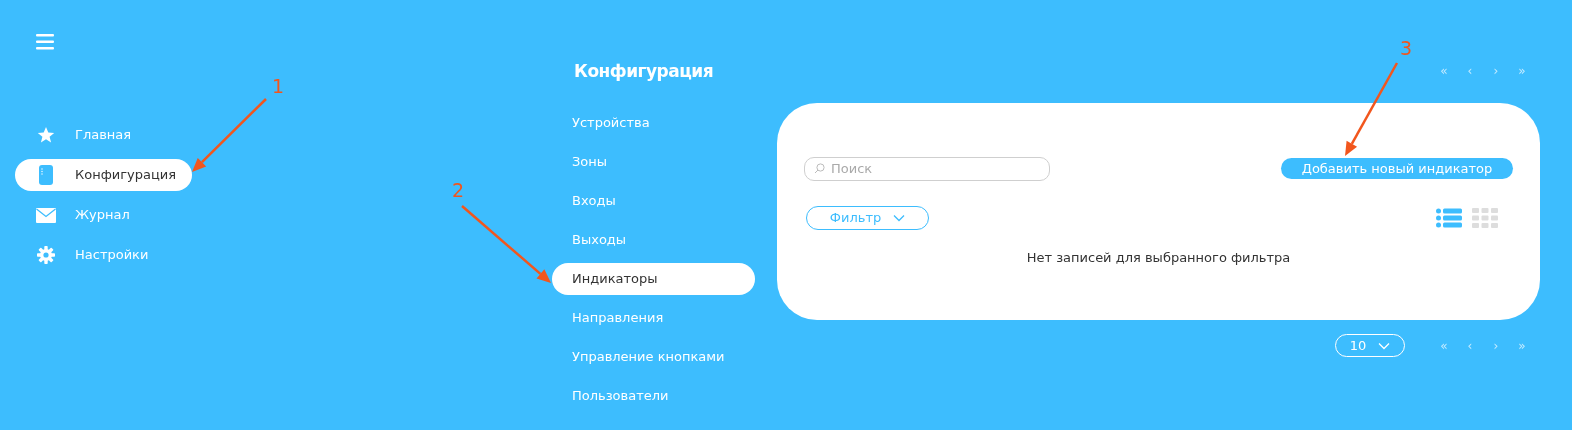  Describe the element at coordinates (278, 86) in the screenshot. I see `annotation-number: 1` at that location.